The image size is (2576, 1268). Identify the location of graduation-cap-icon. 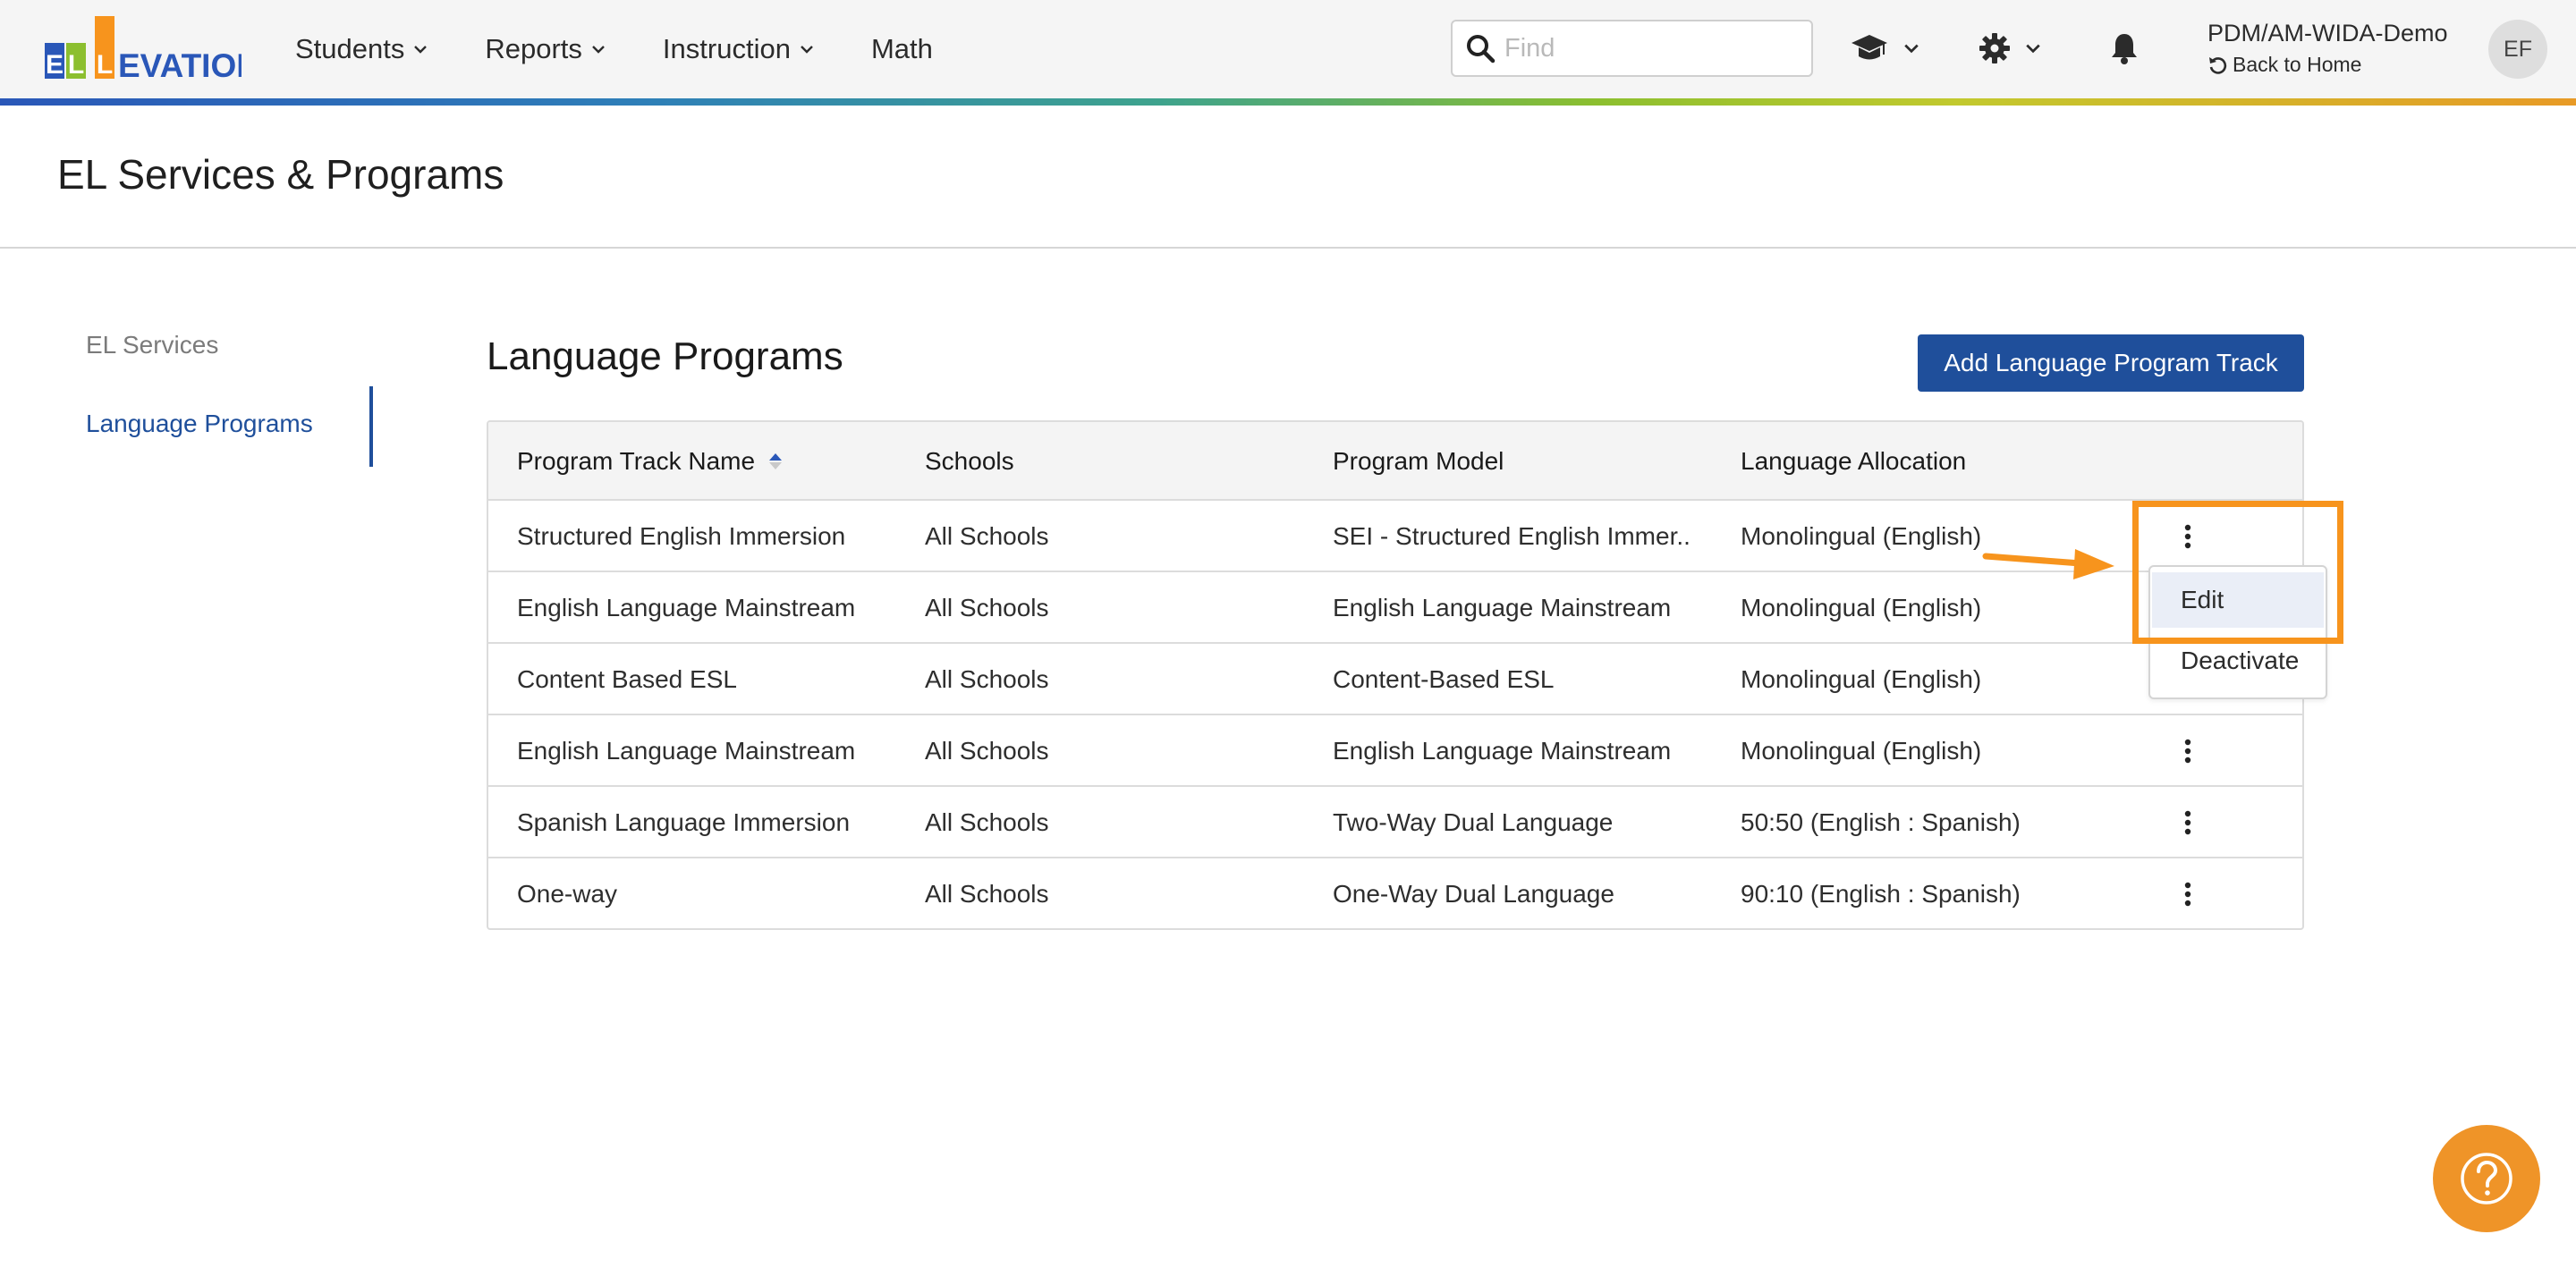
(1869, 47).